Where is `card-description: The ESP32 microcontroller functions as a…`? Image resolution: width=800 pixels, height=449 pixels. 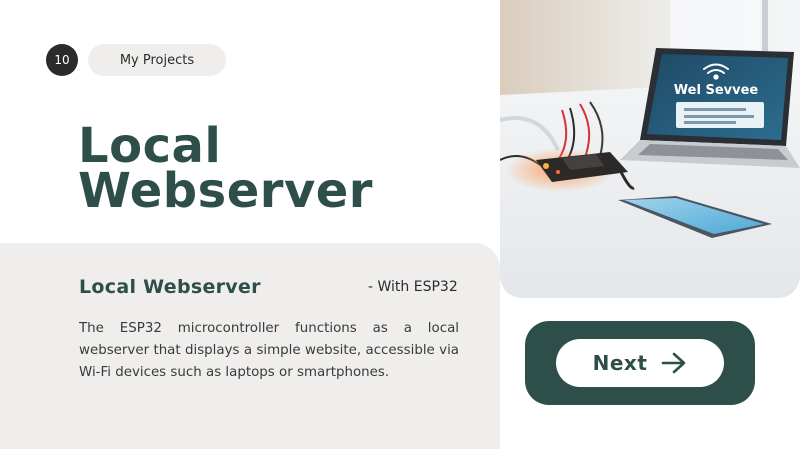
card-description: The ESP32 microcontroller functions as a… is located at coordinates (269, 350).